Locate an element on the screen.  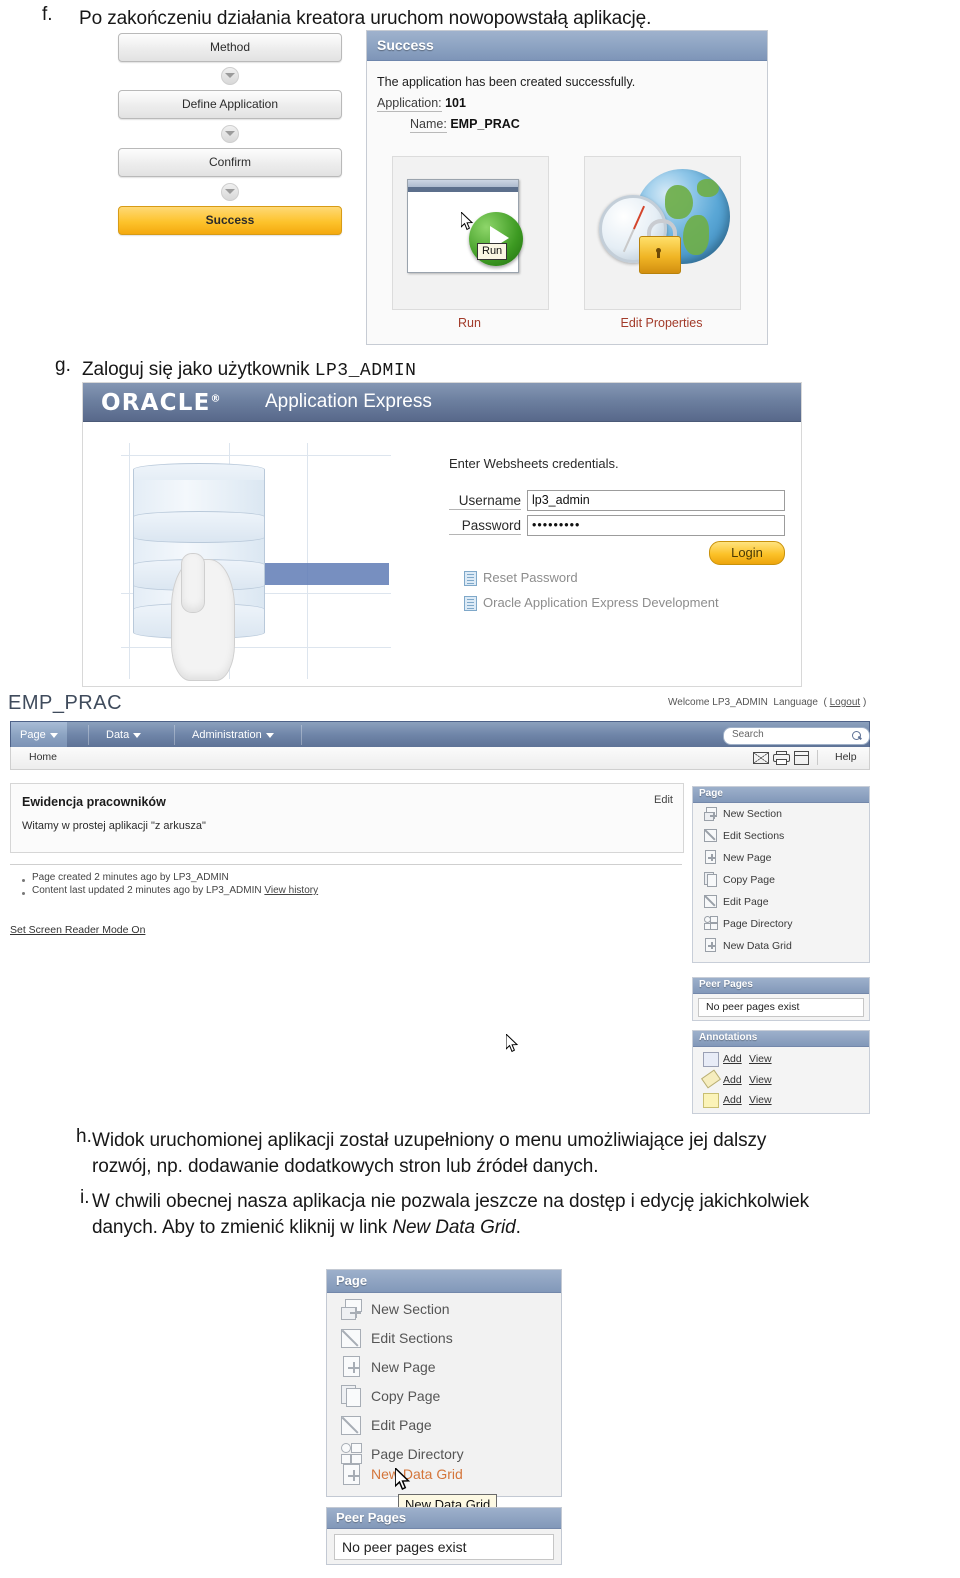
oracle-registered-mark: ® is located at coordinates (216, 399).